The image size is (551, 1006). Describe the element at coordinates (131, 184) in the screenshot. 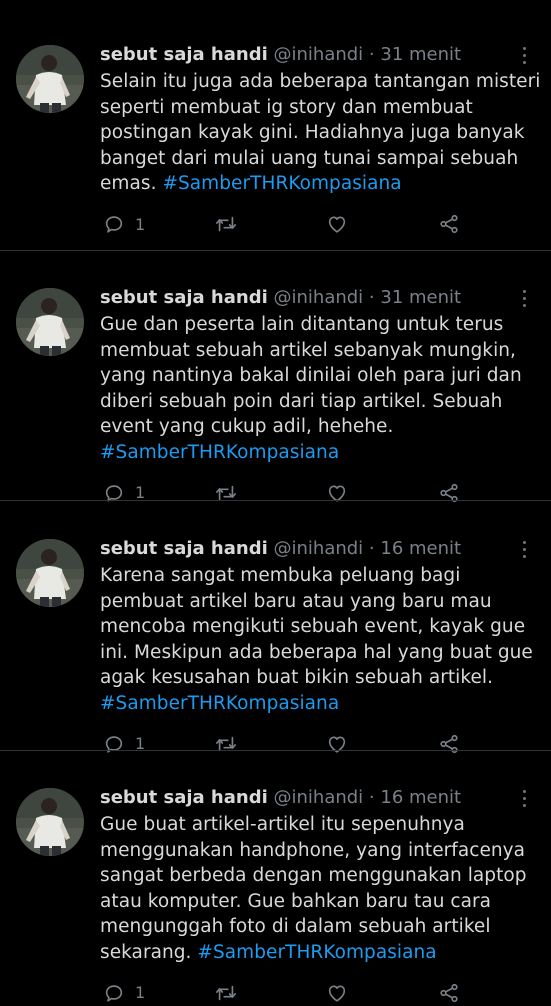

I see `tweet-text-fragment: emas.` at that location.